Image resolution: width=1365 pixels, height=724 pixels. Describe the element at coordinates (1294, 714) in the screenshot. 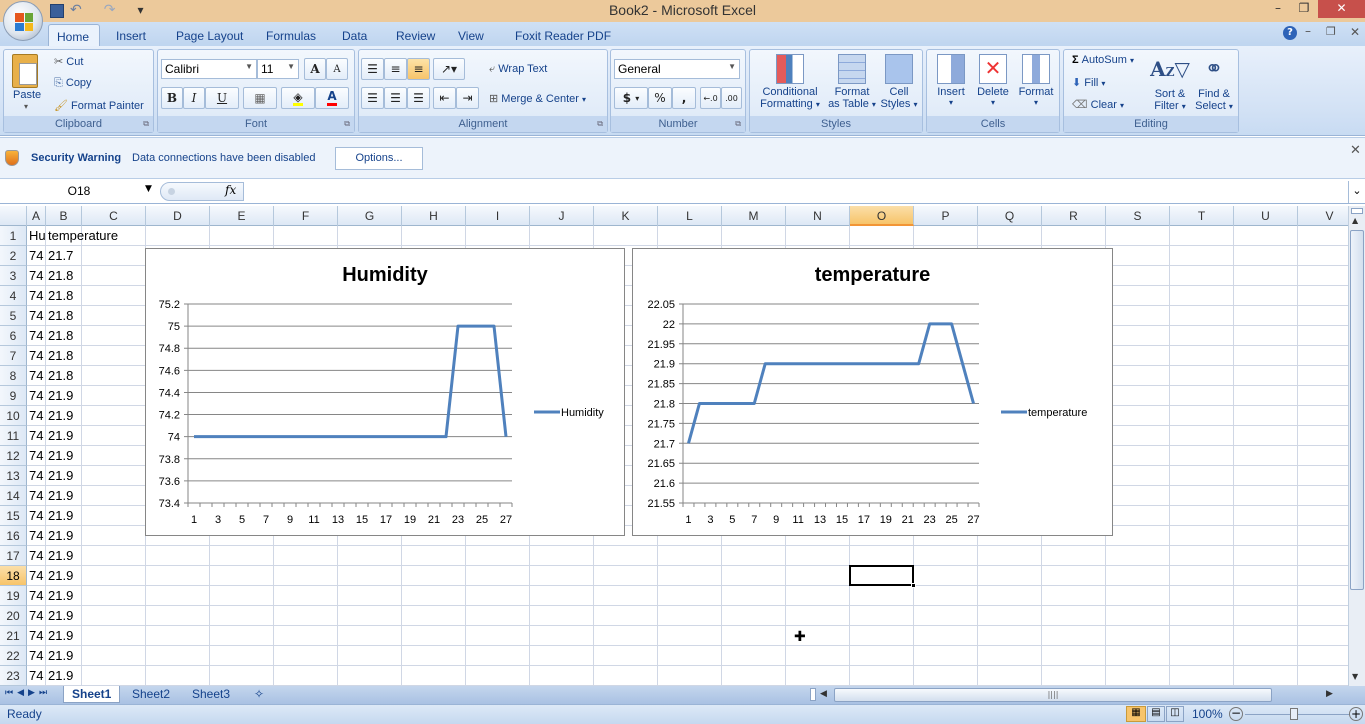

I see `zoom-slider-thumb` at that location.